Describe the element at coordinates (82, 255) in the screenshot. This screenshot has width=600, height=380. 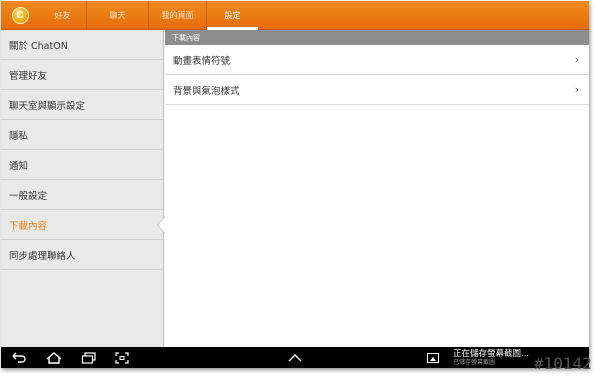
I see `sidebar-item-sync-contacts: 同步處理聯絡人` at that location.